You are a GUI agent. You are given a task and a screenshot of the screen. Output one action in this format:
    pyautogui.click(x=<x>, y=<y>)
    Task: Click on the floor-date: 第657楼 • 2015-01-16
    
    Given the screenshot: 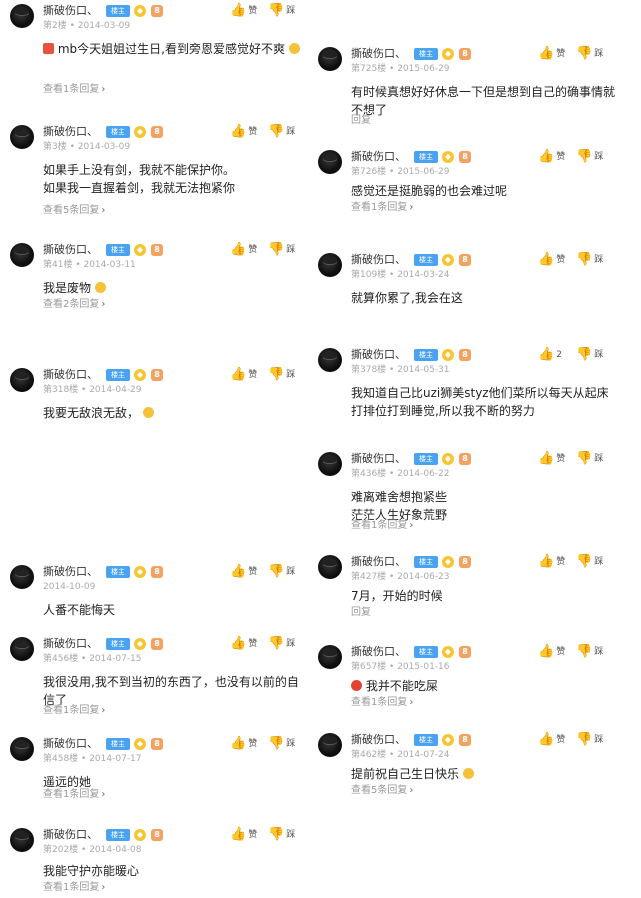 What is the action you would take?
    pyautogui.click(x=400, y=667)
    